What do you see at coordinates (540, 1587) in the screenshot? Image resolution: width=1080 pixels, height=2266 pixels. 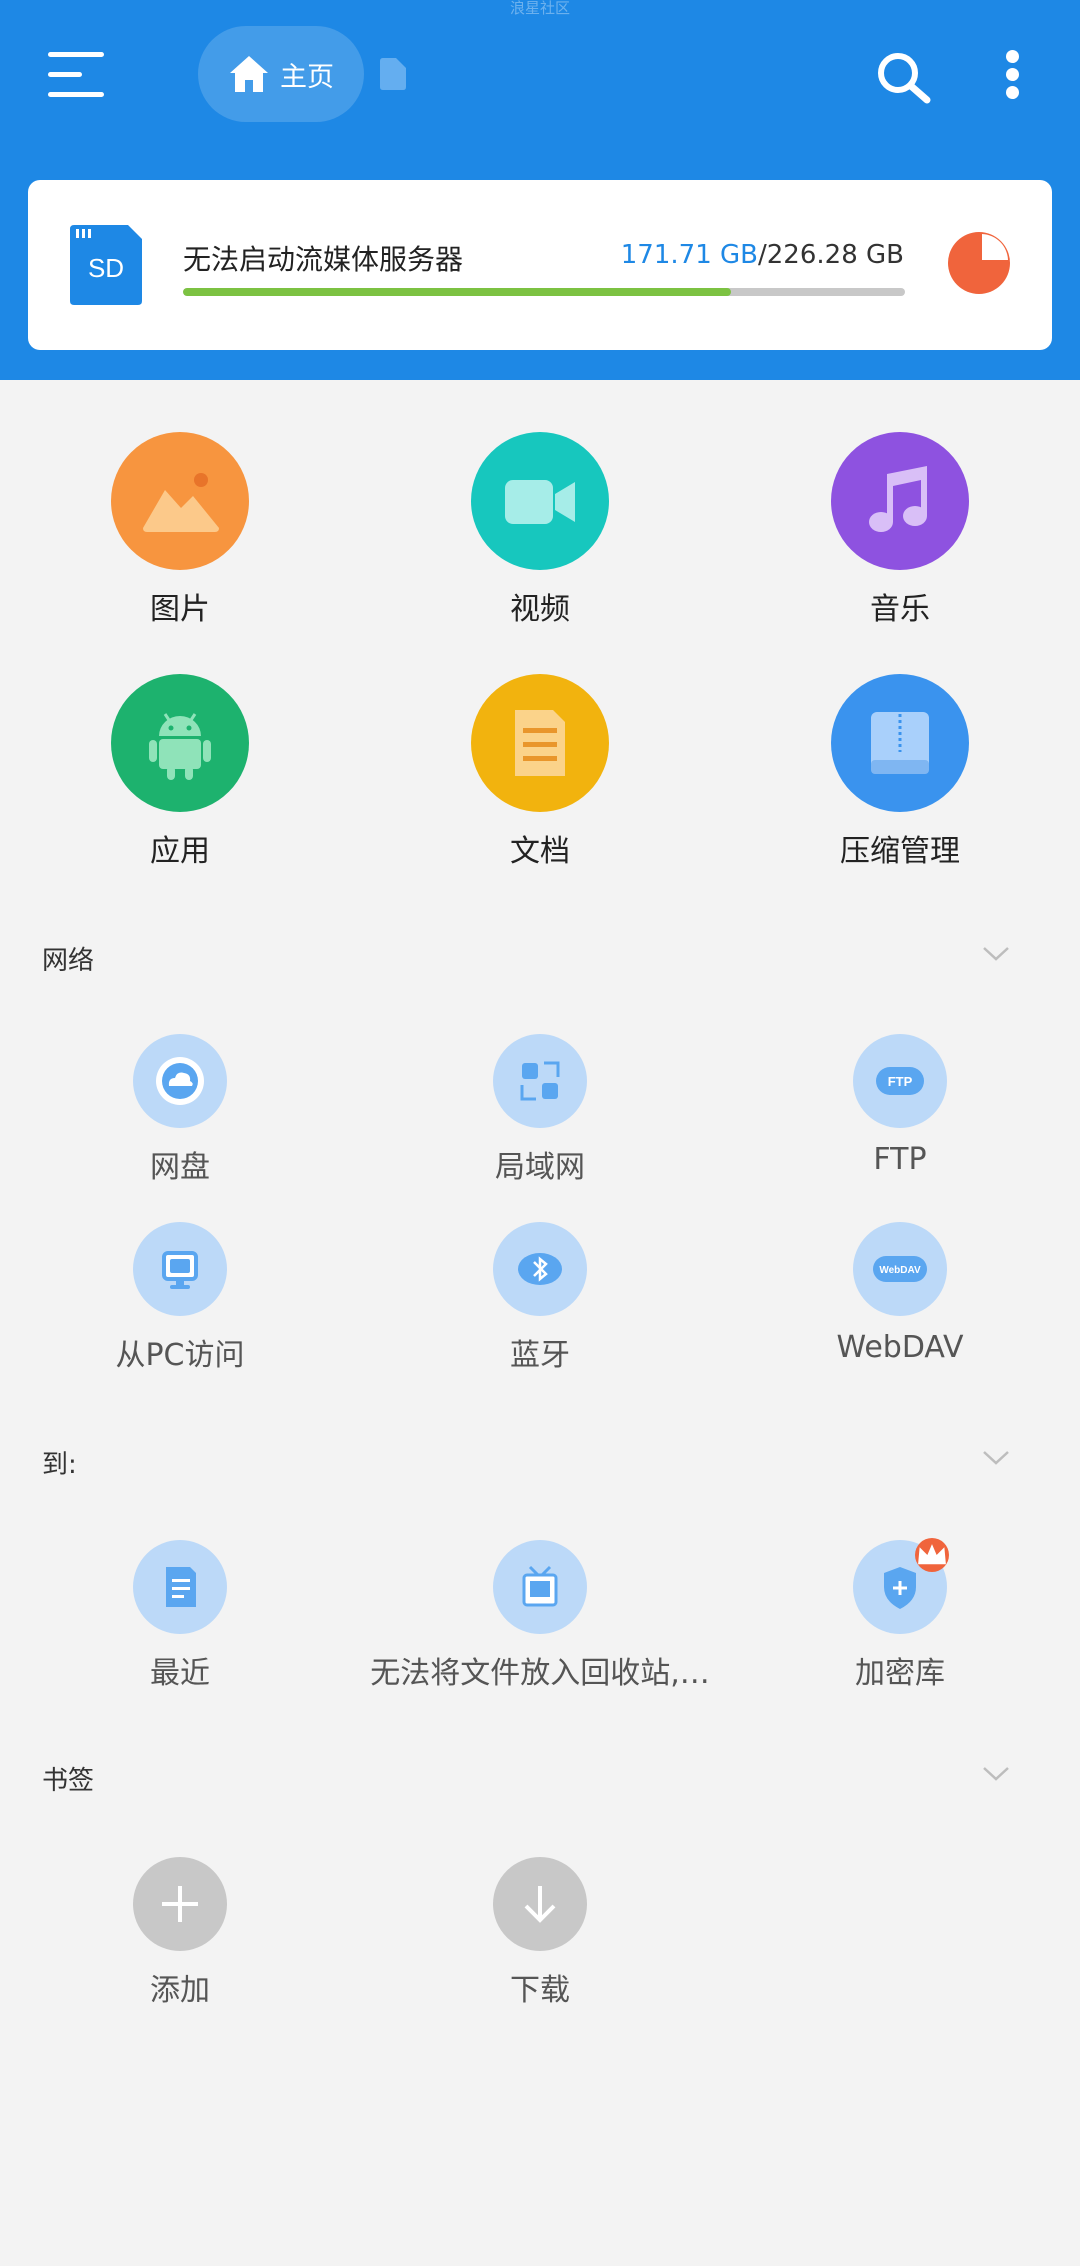 I see `recycle-bin-icon` at bounding box center [540, 1587].